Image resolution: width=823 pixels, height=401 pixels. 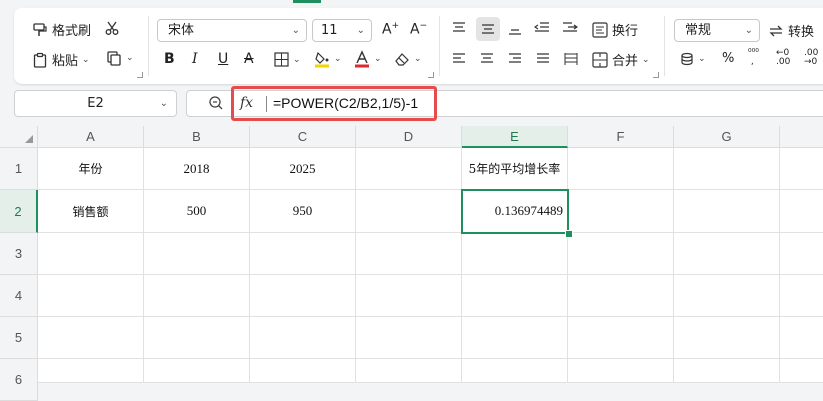 I want to click on paste-button: 粘贴 ⌄, so click(x=61, y=59).